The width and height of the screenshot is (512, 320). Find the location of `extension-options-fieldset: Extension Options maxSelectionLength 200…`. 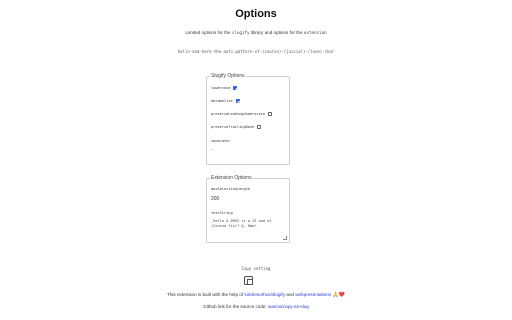

extension-options-fieldset: Extension Options maxSelectionLength 200… is located at coordinates (248, 209).